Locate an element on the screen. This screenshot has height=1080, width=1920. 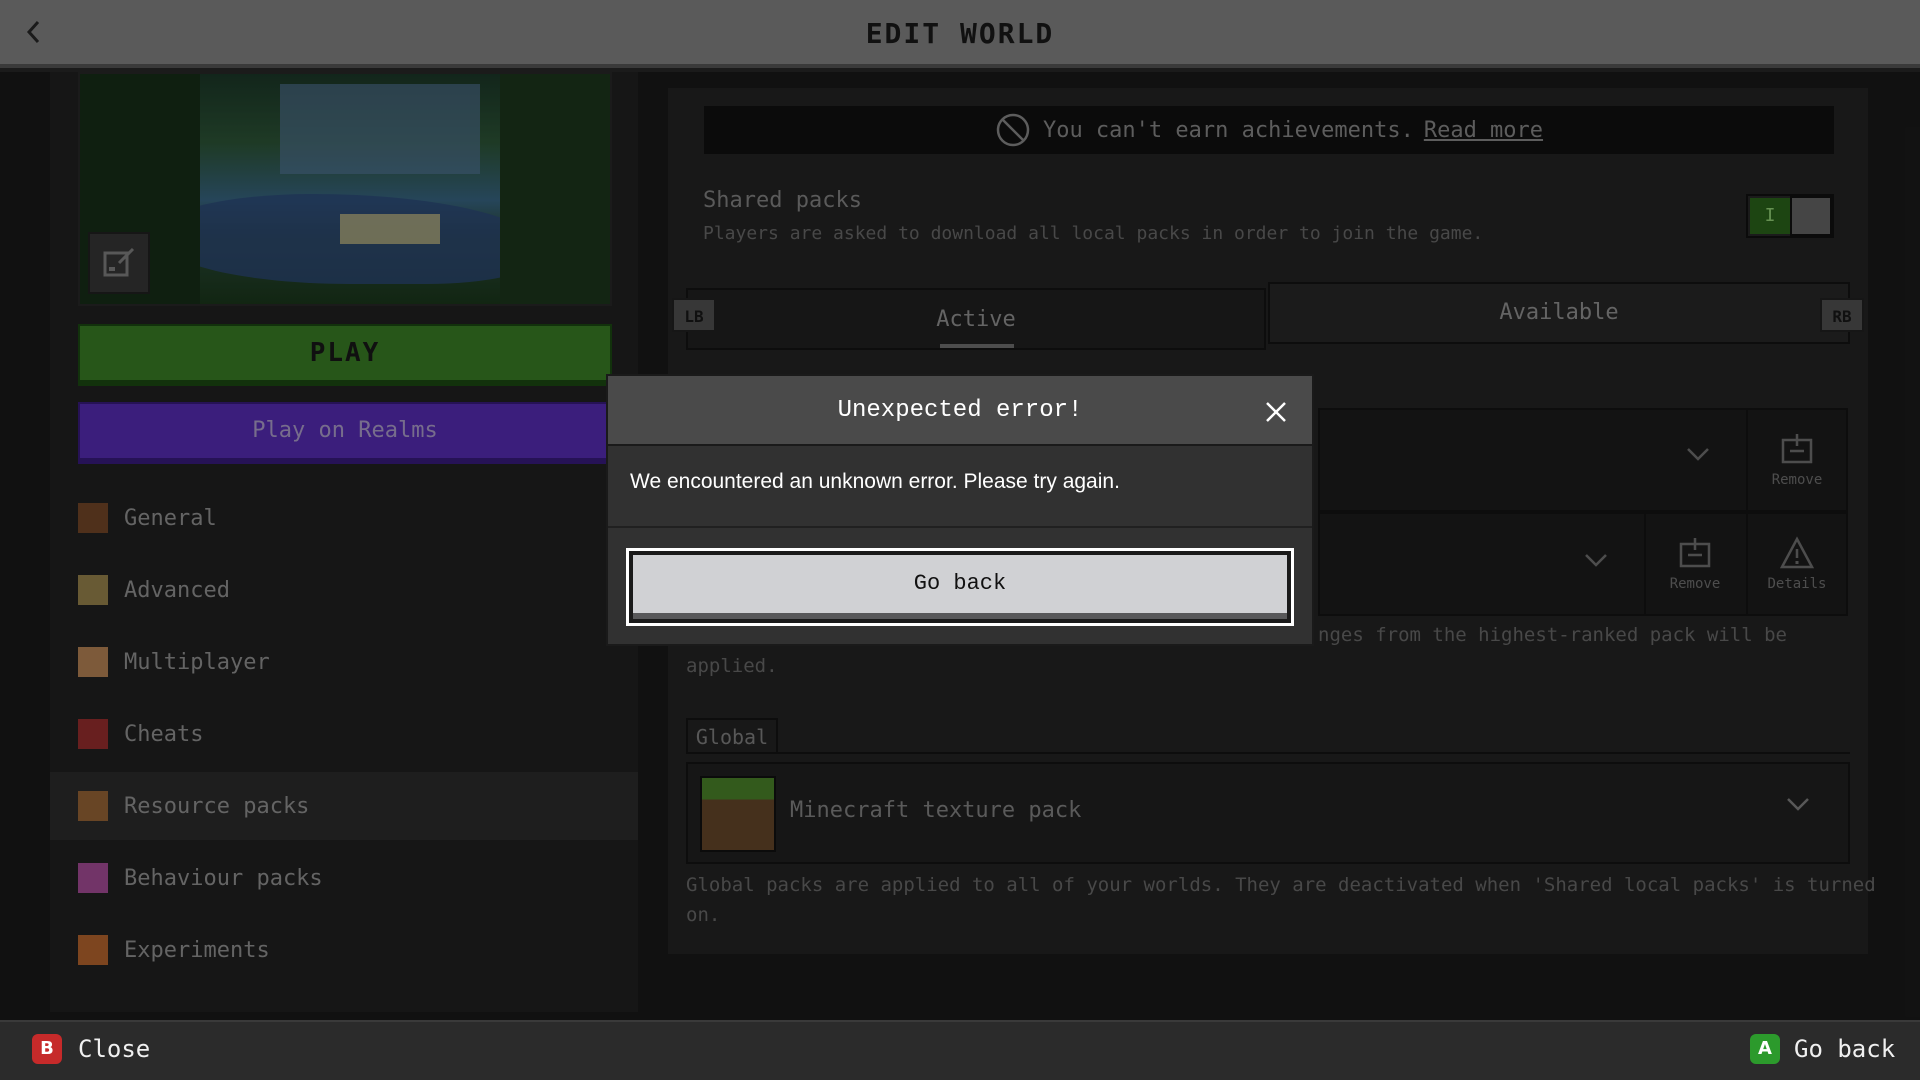
bottom-bar is located at coordinates (960, 1050).